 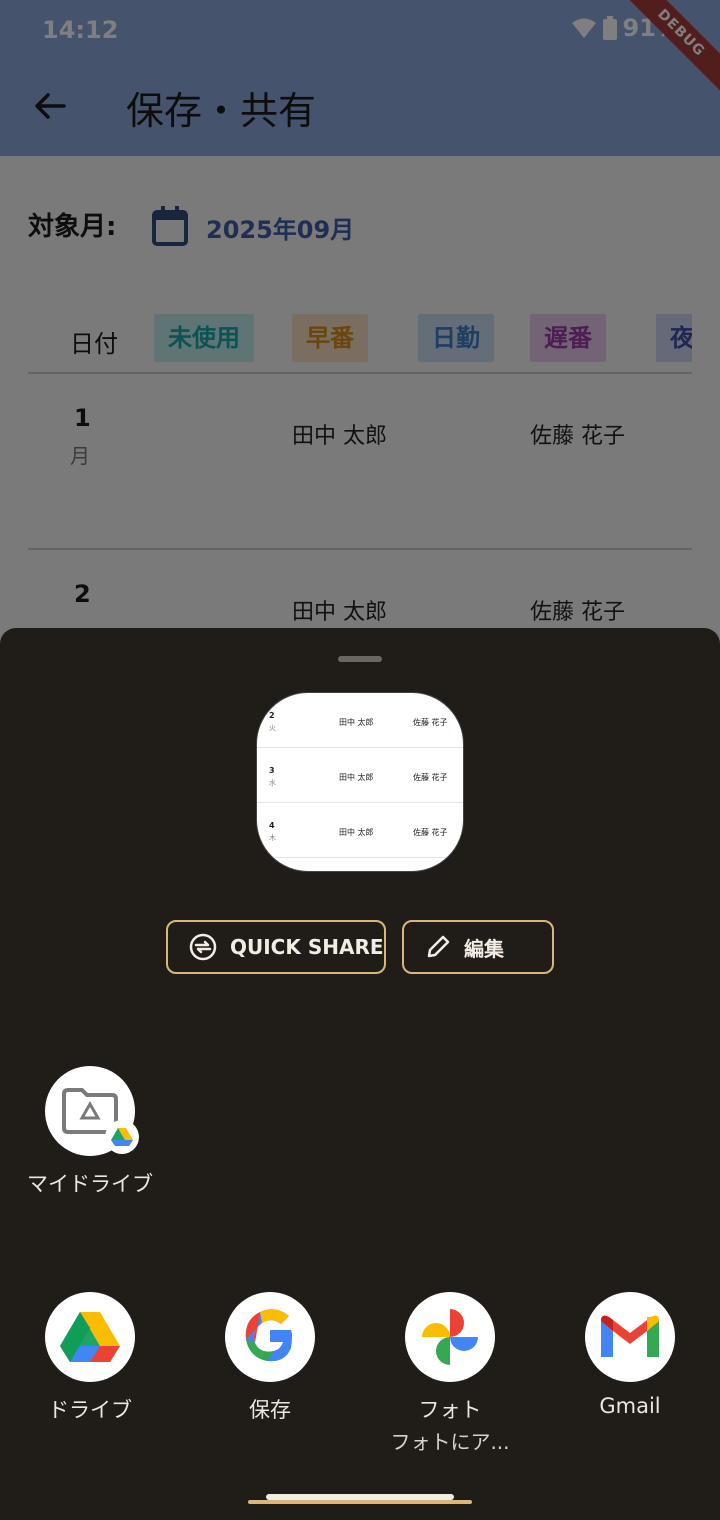 I want to click on share-app-gmail: Gmail, so click(x=630, y=1355).